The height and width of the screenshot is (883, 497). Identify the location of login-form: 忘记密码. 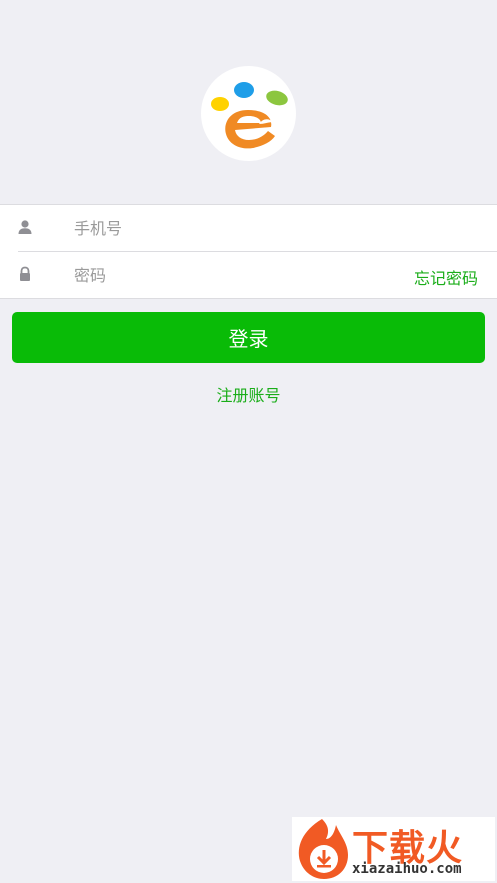
(248, 251).